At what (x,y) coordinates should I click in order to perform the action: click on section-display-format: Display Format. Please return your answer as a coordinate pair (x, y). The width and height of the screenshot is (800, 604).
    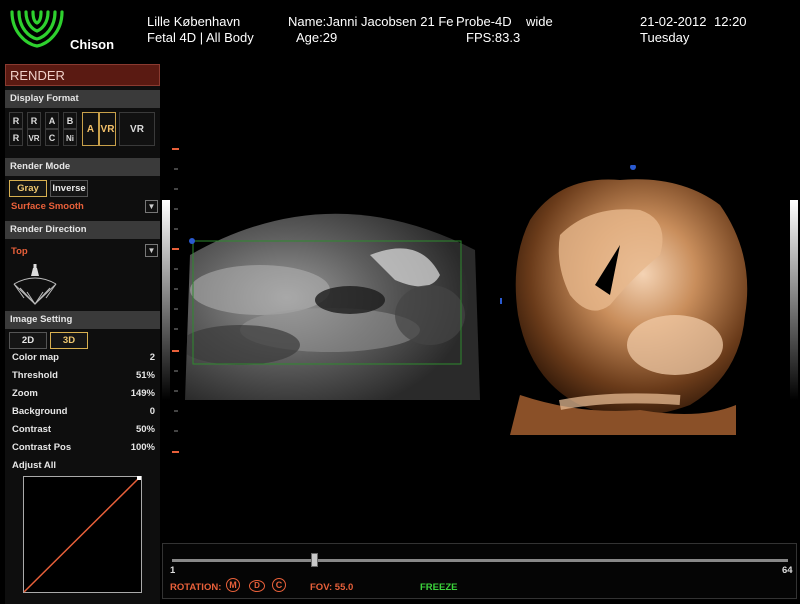
    Looking at the image, I should click on (82, 99).